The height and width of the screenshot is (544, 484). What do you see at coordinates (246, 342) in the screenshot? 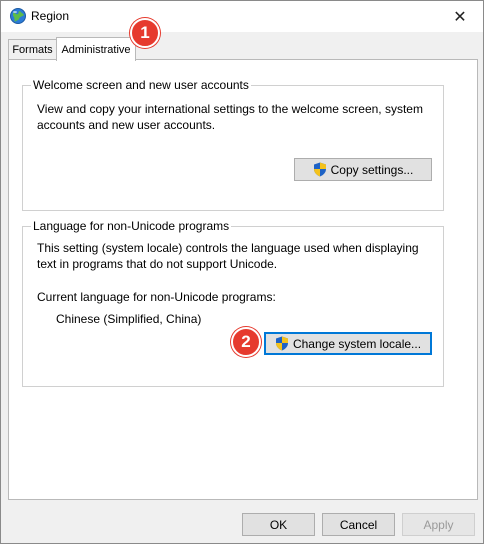
I see `annotation-badge-2: 2` at bounding box center [246, 342].